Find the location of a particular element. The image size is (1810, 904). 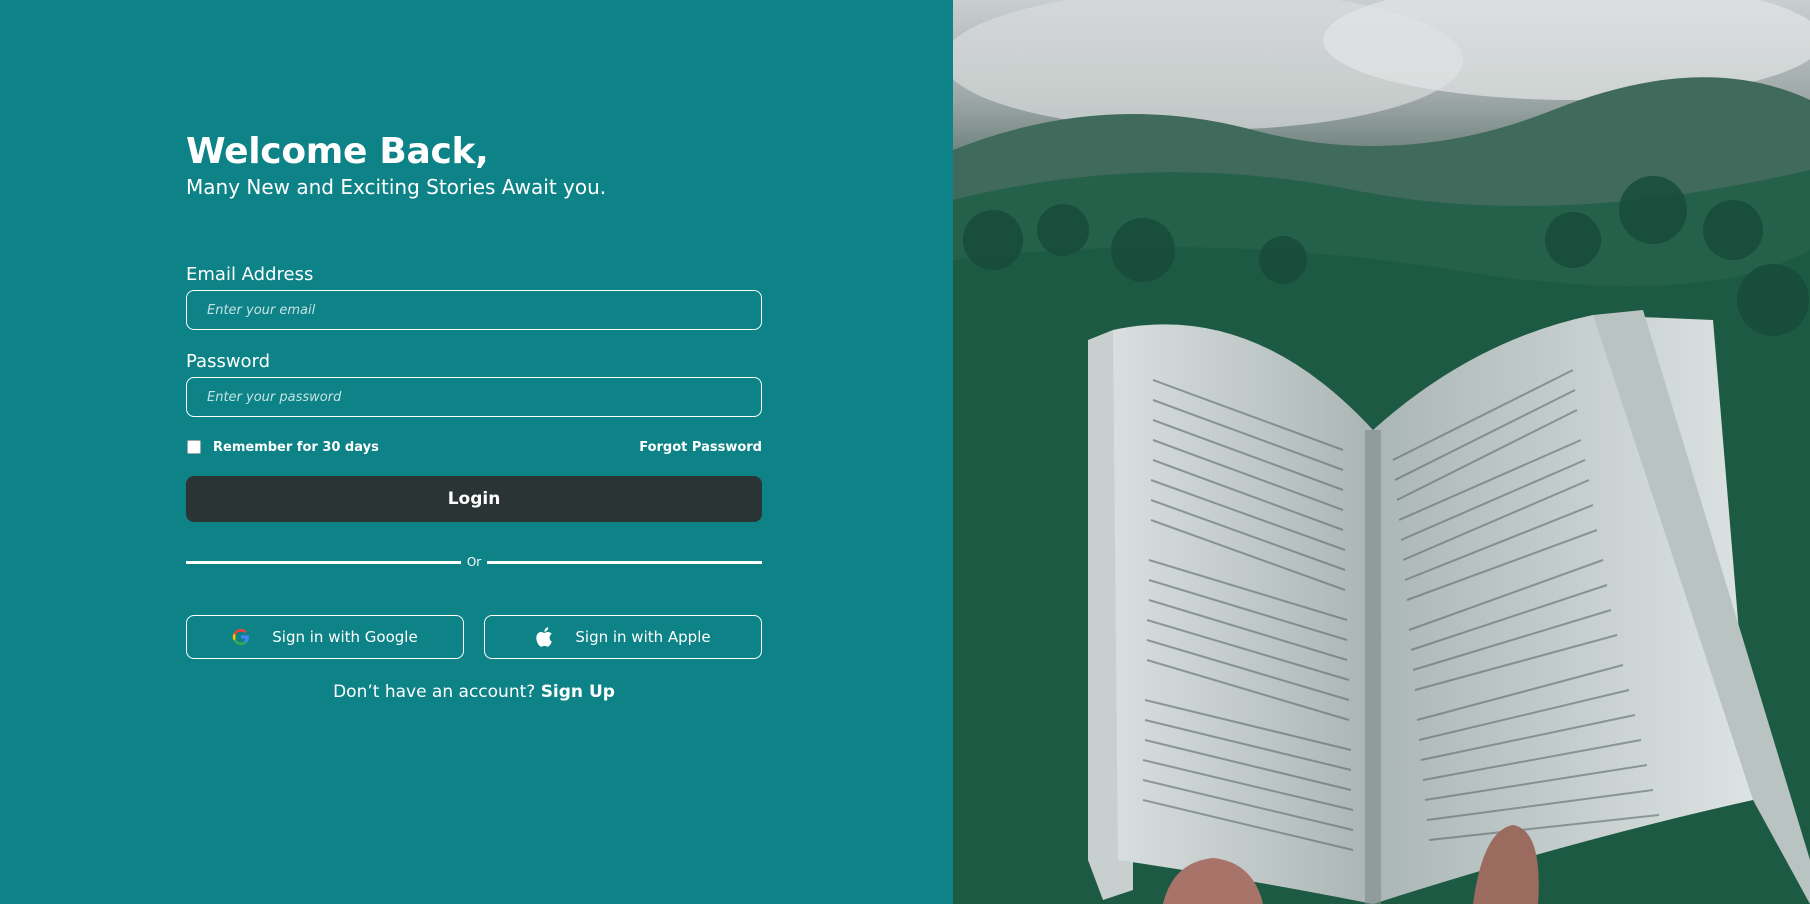

page-subtitle: Many New and Exciting Stories Await you. is located at coordinates (396, 187).